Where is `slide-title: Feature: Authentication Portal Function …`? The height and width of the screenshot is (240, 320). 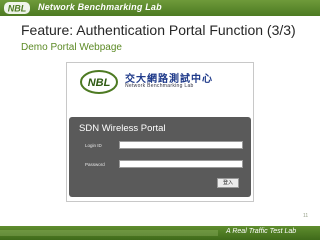 slide-title: Feature: Authentication Portal Function … is located at coordinates (158, 30).